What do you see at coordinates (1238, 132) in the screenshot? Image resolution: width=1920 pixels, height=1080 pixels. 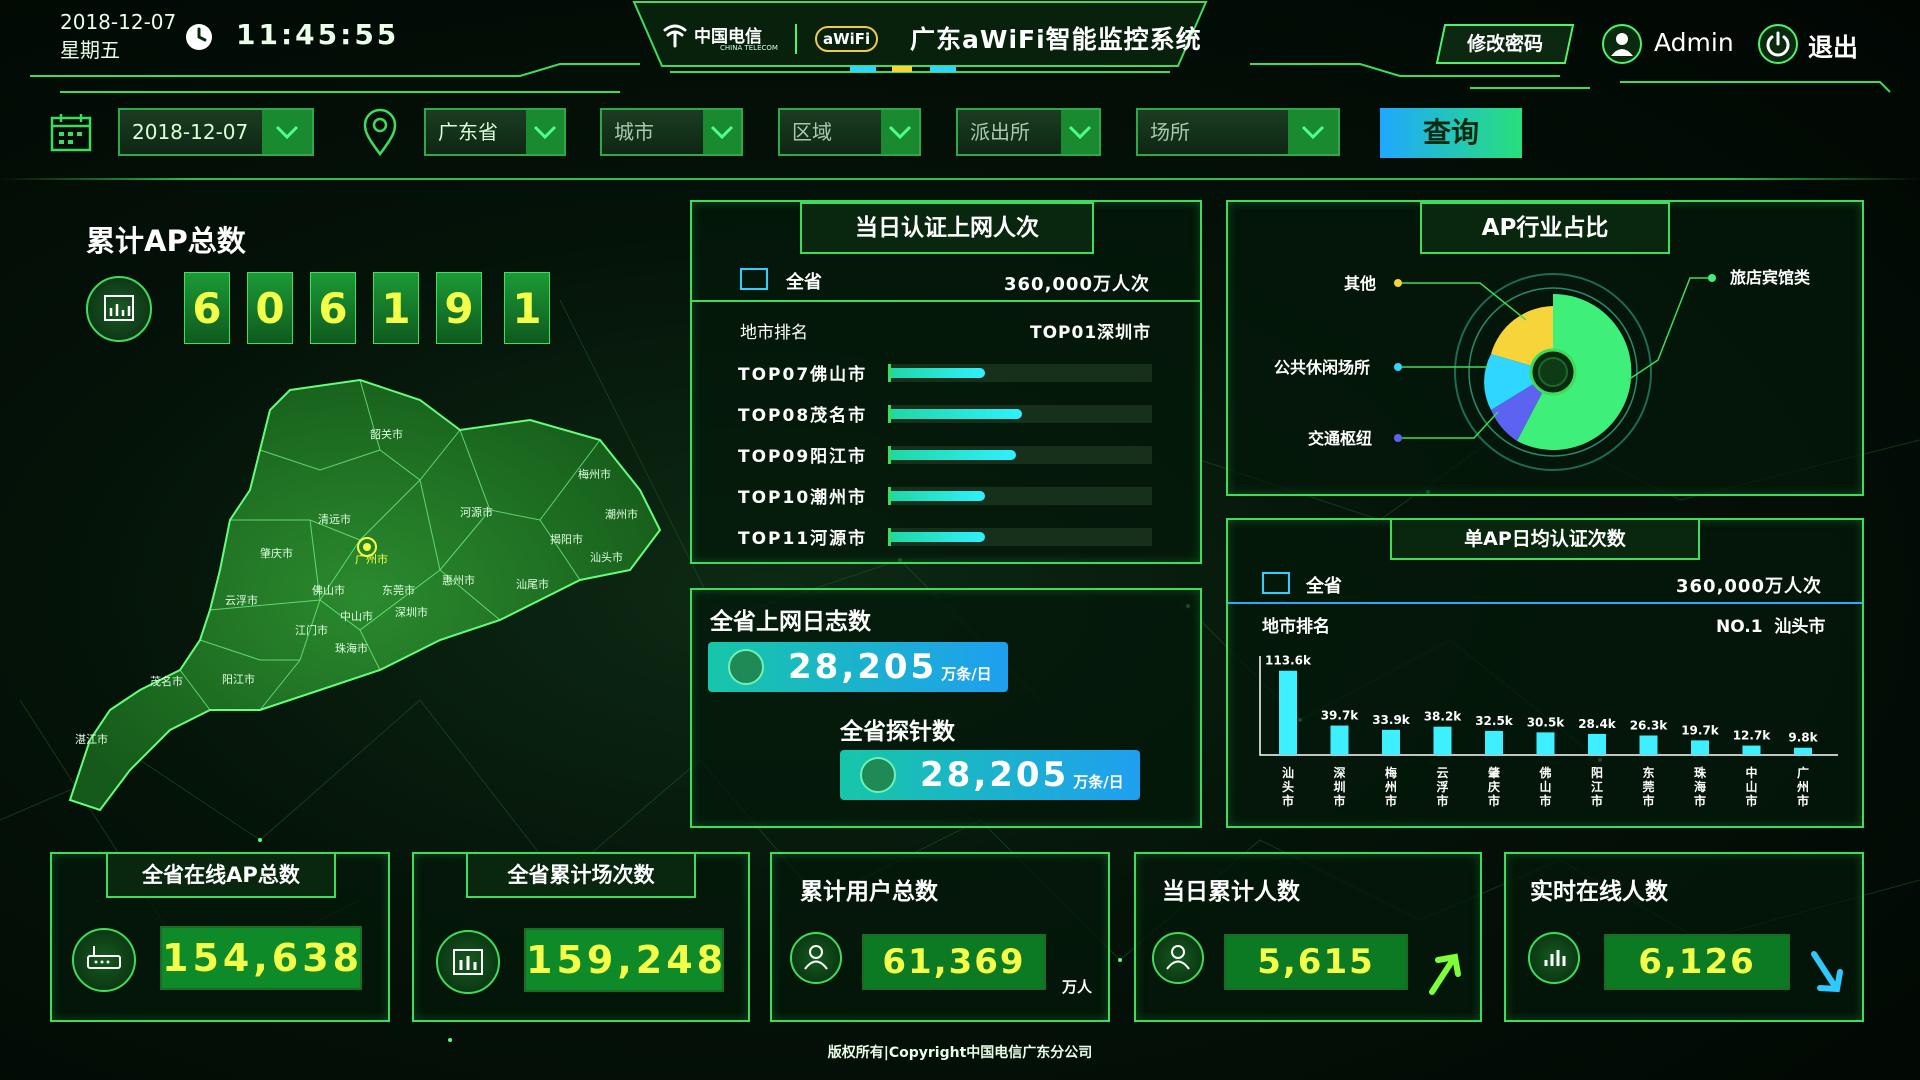 I see `venue-select: 场所` at bounding box center [1238, 132].